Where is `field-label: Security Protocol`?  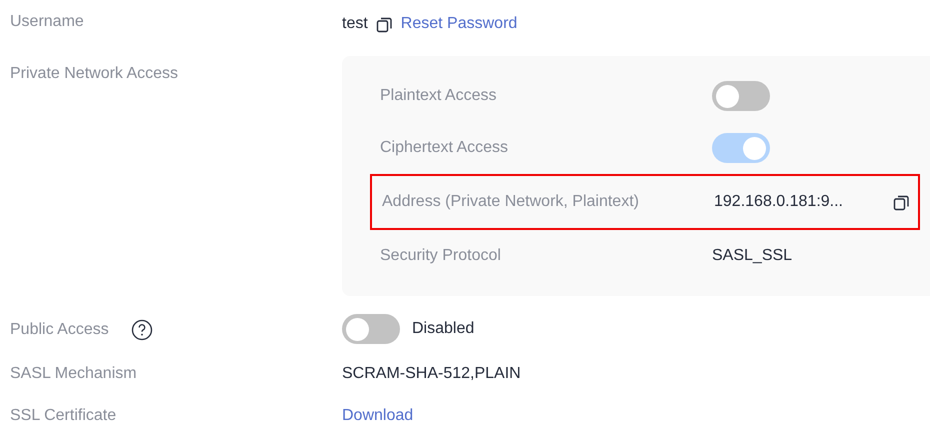
field-label: Security Protocol is located at coordinates (441, 256).